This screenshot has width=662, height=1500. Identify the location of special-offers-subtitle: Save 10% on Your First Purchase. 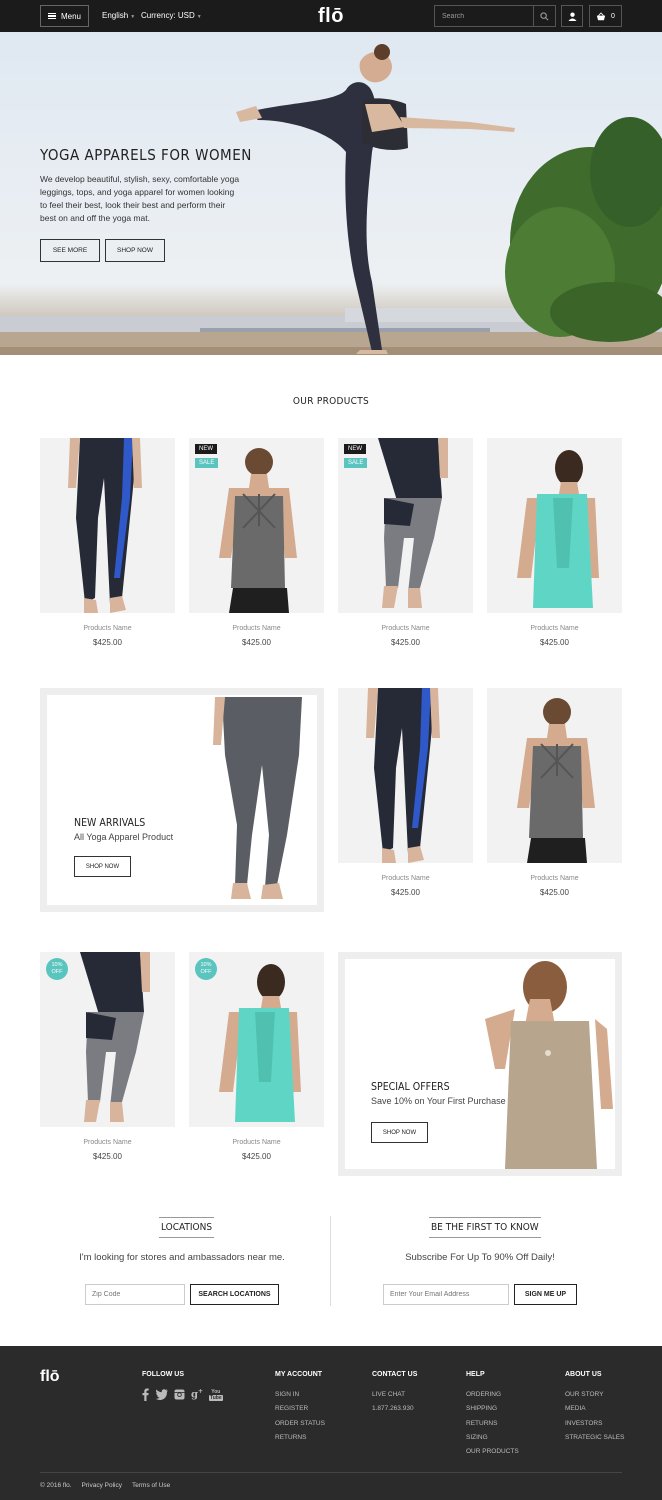
(438, 1101).